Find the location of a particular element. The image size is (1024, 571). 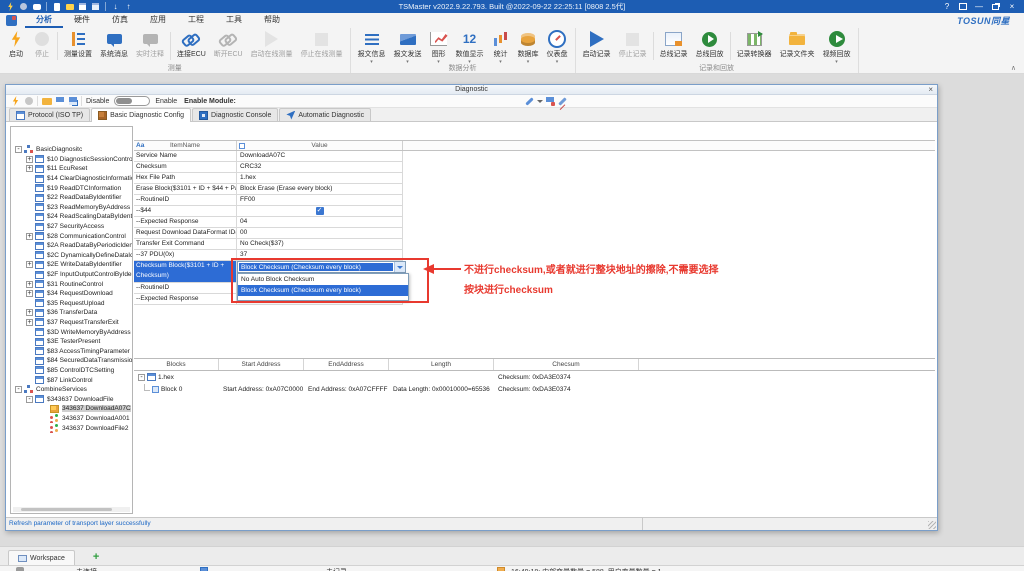

table-row: --$44 ✓ is located at coordinates (534, 211).